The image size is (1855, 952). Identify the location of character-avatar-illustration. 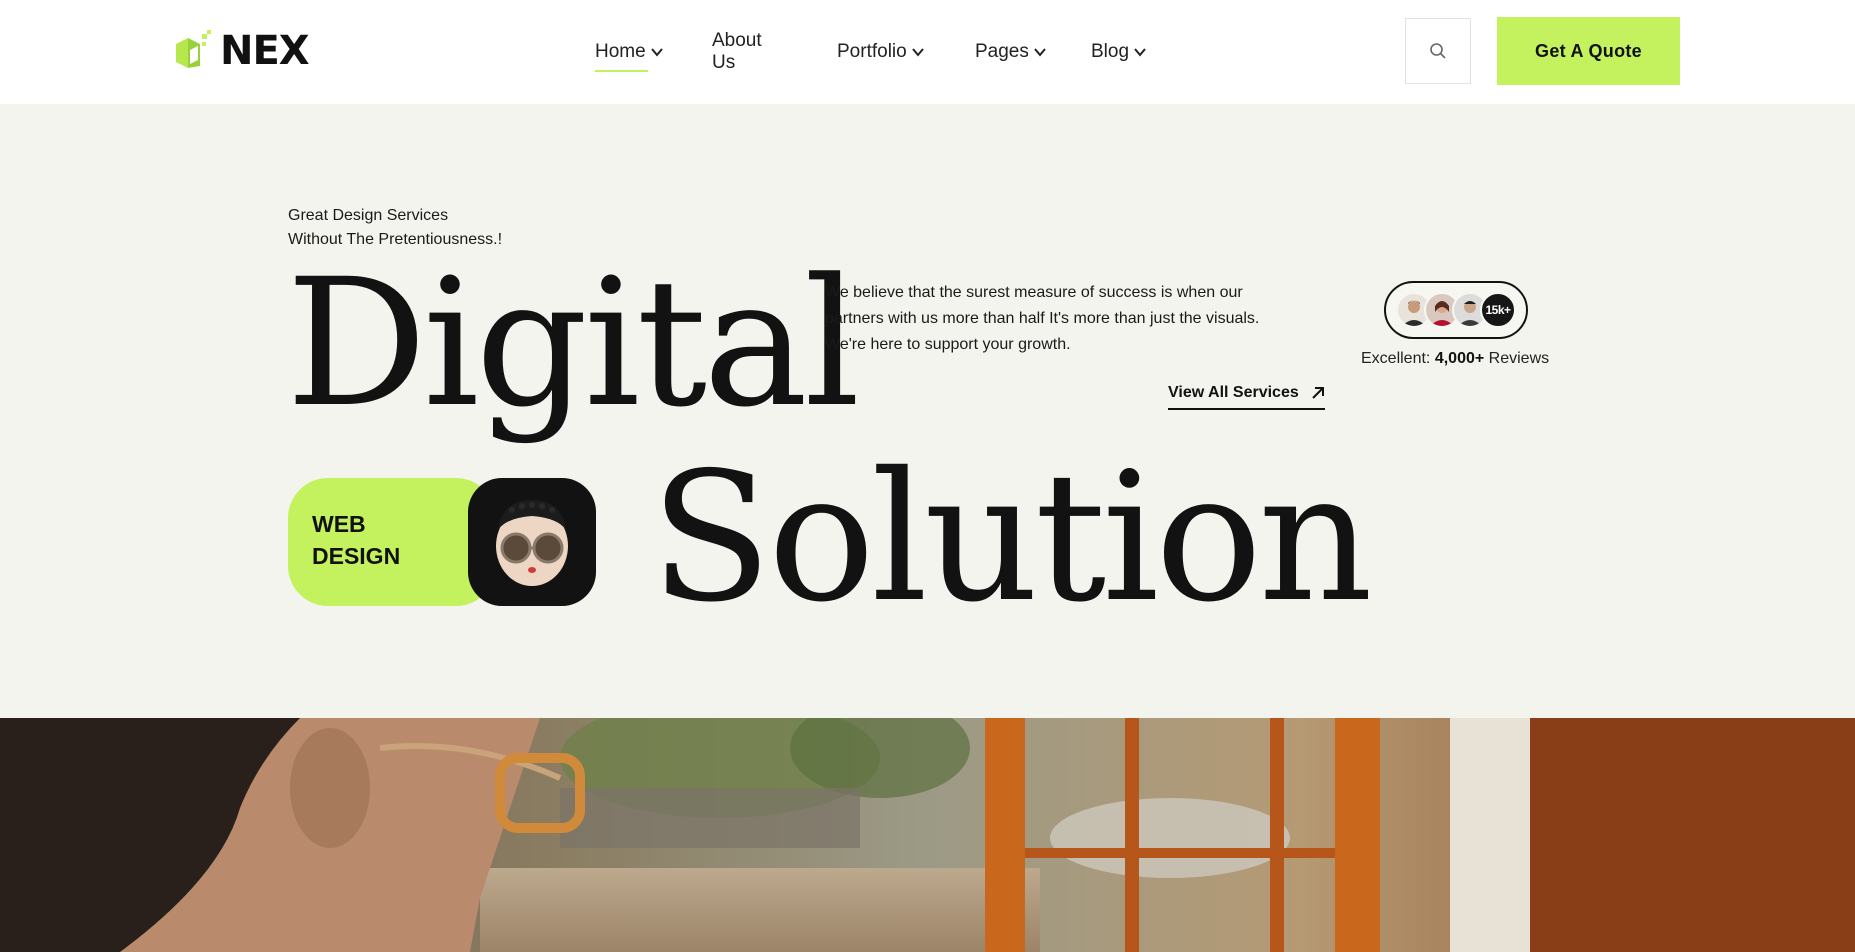
(532, 543).